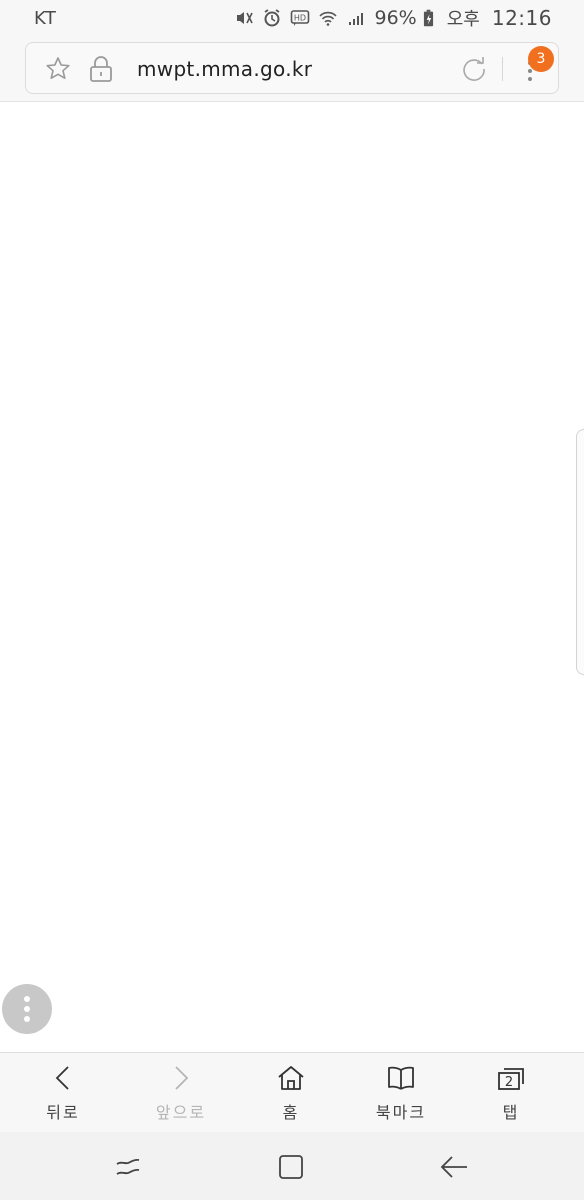  Describe the element at coordinates (401, 1093) in the screenshot. I see `bookmarks-button: 북마크` at that location.